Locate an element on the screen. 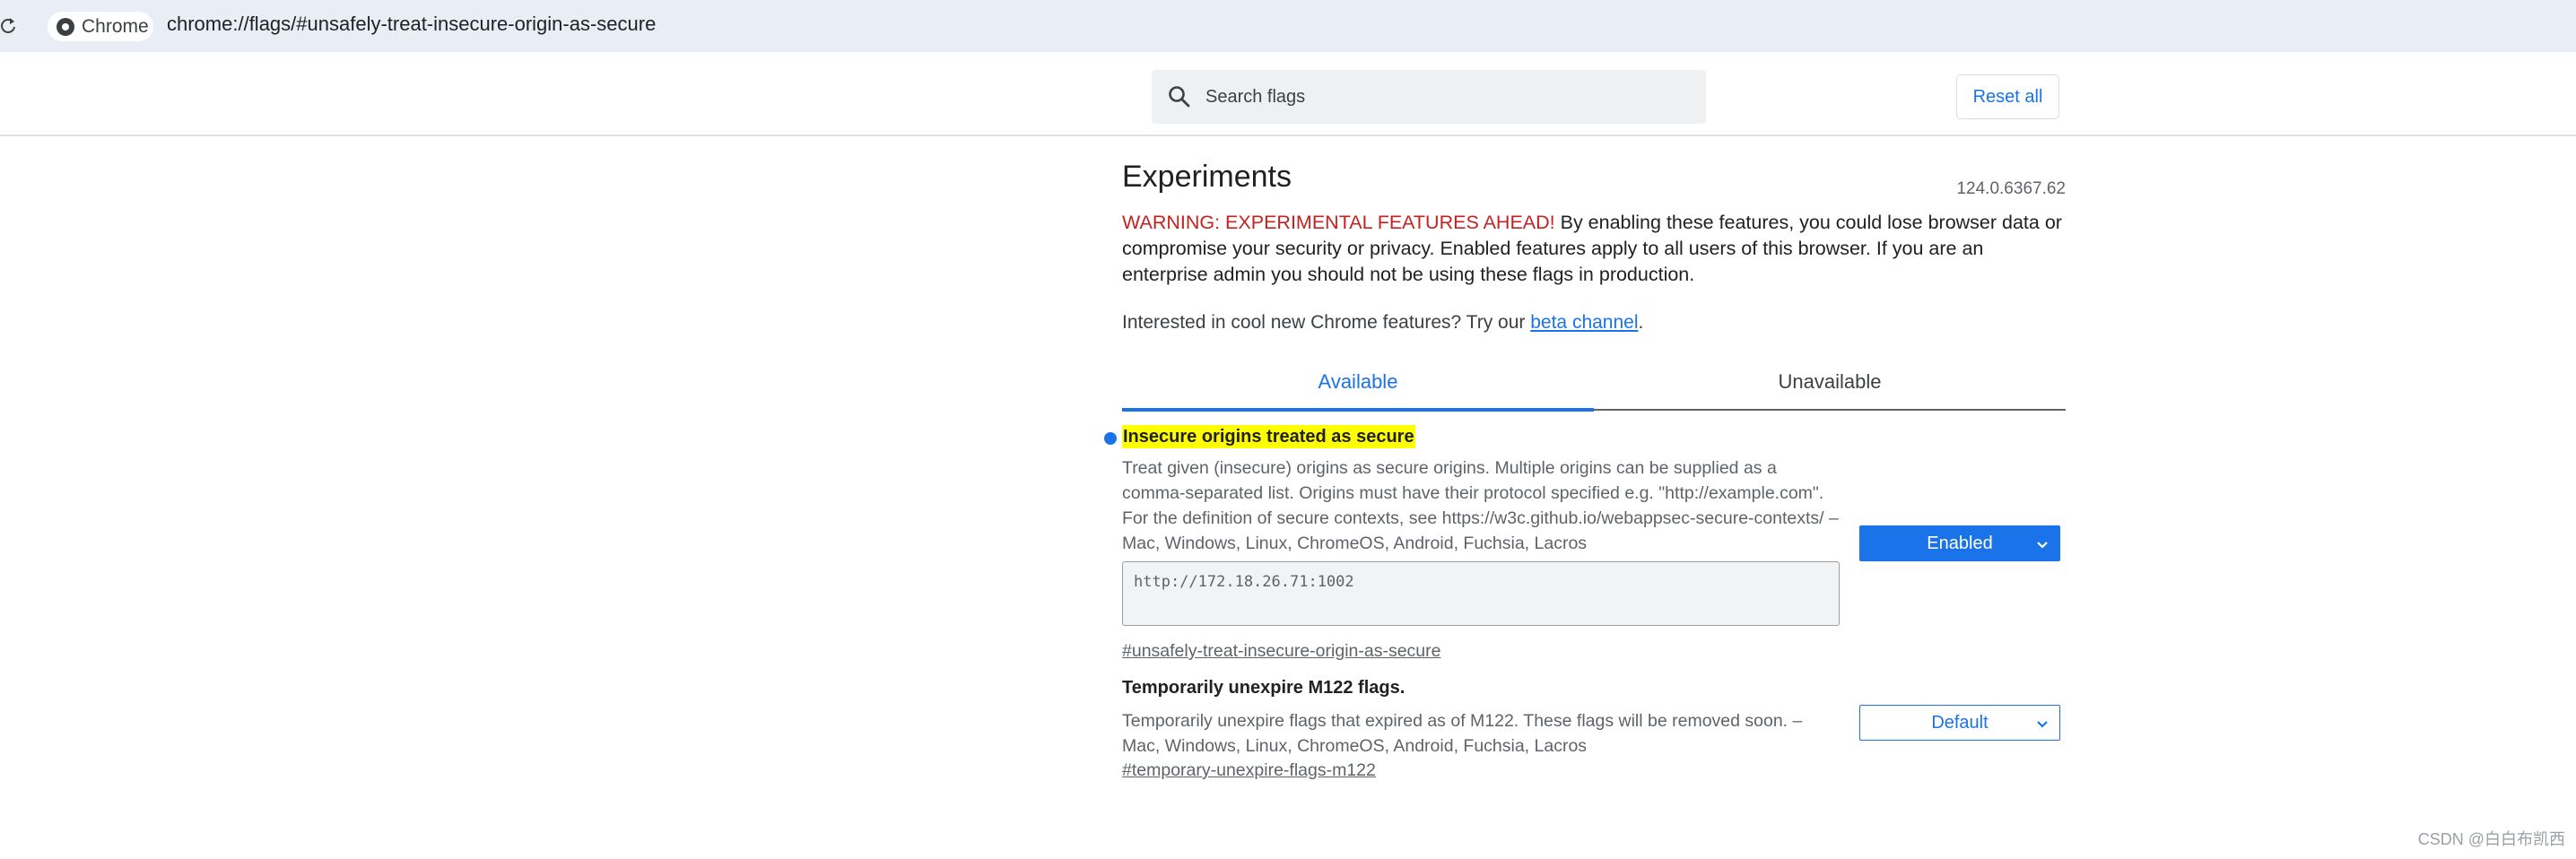 Image resolution: width=2576 pixels, height=859 pixels. experiment-permalink: #temporary-unexpire-flags-m122 is located at coordinates (1594, 770).